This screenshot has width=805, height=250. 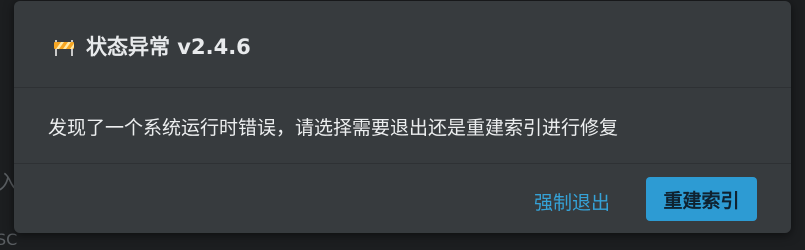 I want to click on dialog-message: 发现了一个系统运行时错误，请选择需要退出还是重建索引进行修复, so click(x=333, y=128).